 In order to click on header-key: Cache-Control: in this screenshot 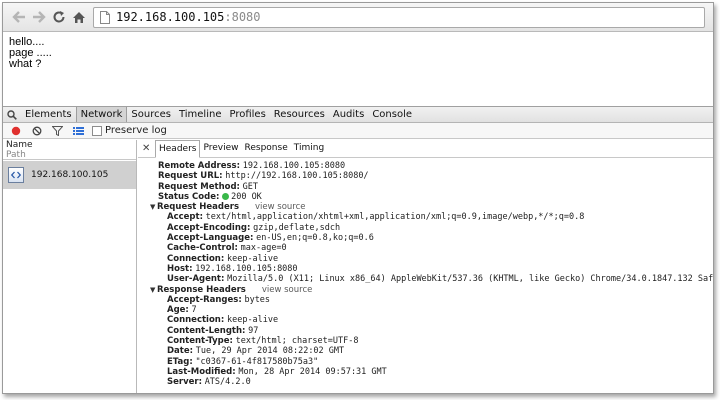, I will do `click(202, 248)`.